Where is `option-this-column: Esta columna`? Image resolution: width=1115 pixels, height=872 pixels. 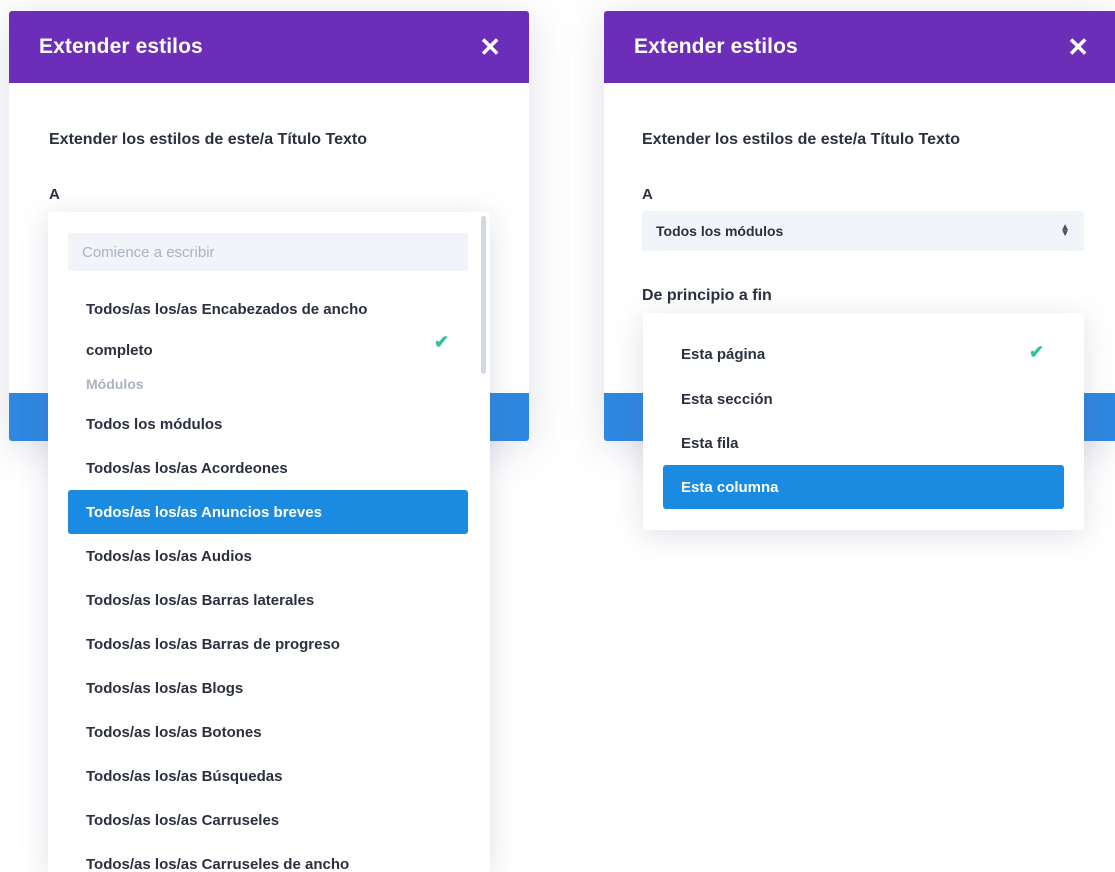
option-this-column: Esta columna is located at coordinates (863, 487).